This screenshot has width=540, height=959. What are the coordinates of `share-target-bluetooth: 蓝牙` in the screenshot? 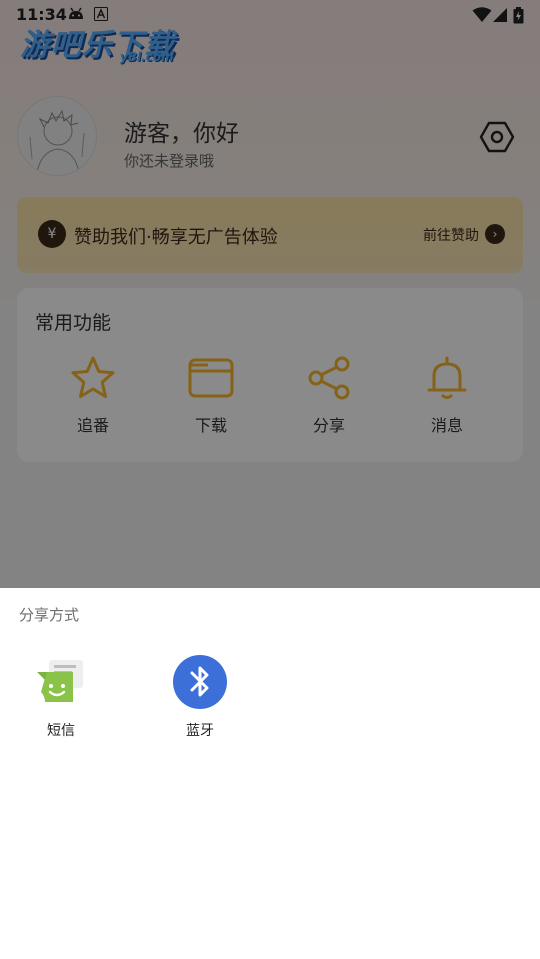 It's located at (200, 697).